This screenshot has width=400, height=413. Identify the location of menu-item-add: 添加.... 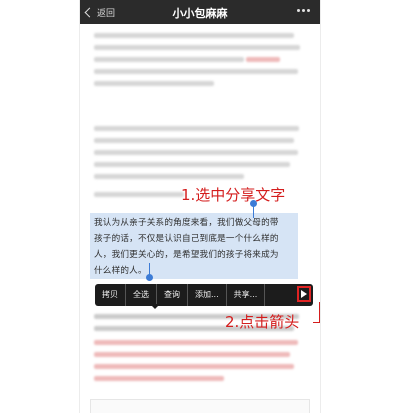
(207, 295).